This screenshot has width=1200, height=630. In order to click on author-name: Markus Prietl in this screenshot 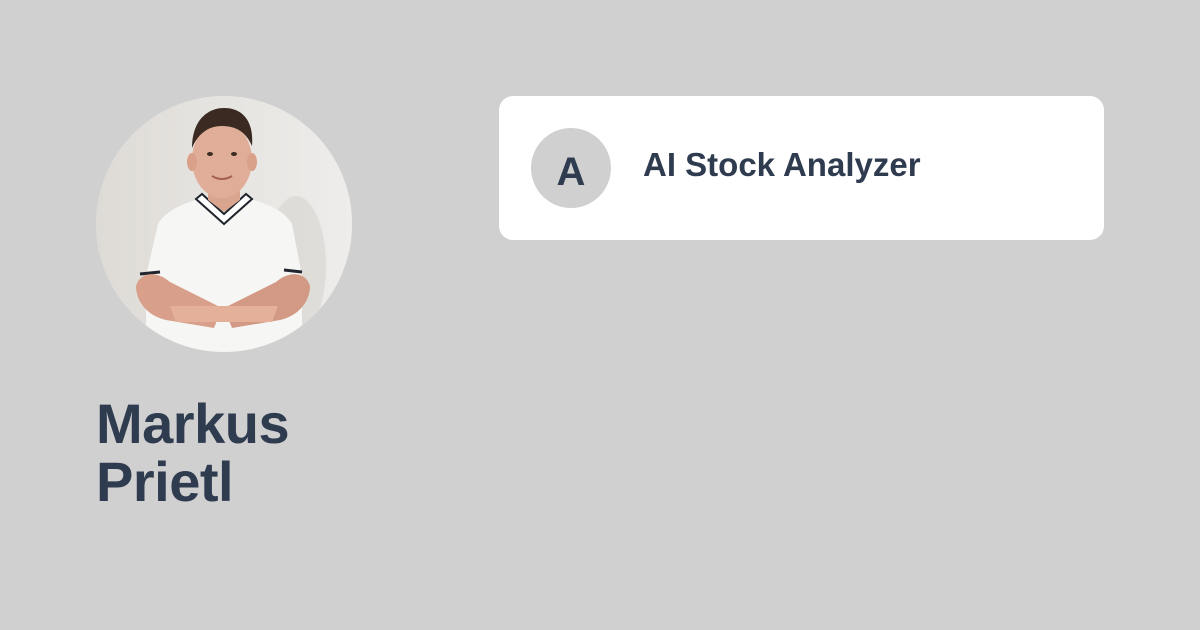, I will do `click(256, 453)`.